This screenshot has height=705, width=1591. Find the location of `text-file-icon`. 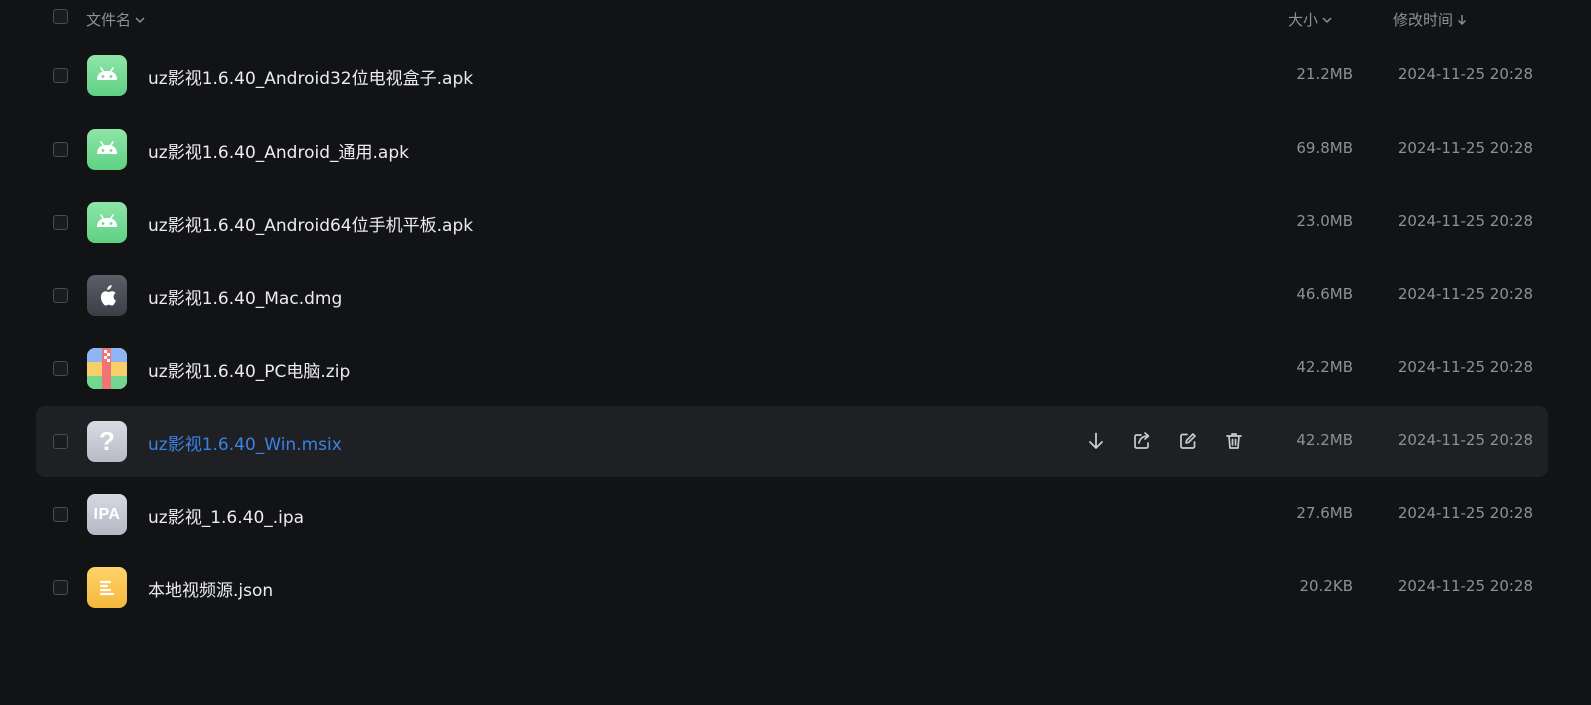

text-file-icon is located at coordinates (107, 587).